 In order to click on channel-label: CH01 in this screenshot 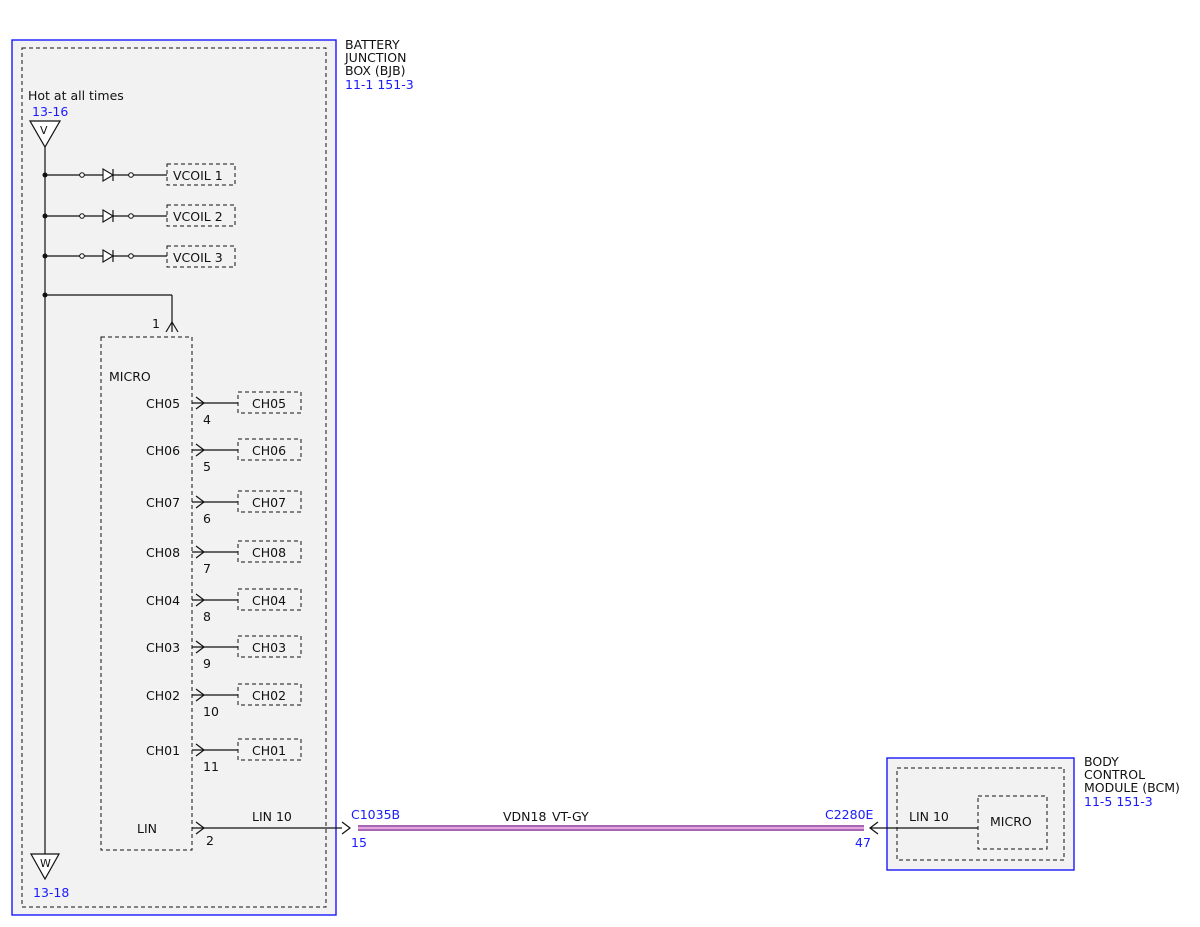, I will do `click(163, 750)`.